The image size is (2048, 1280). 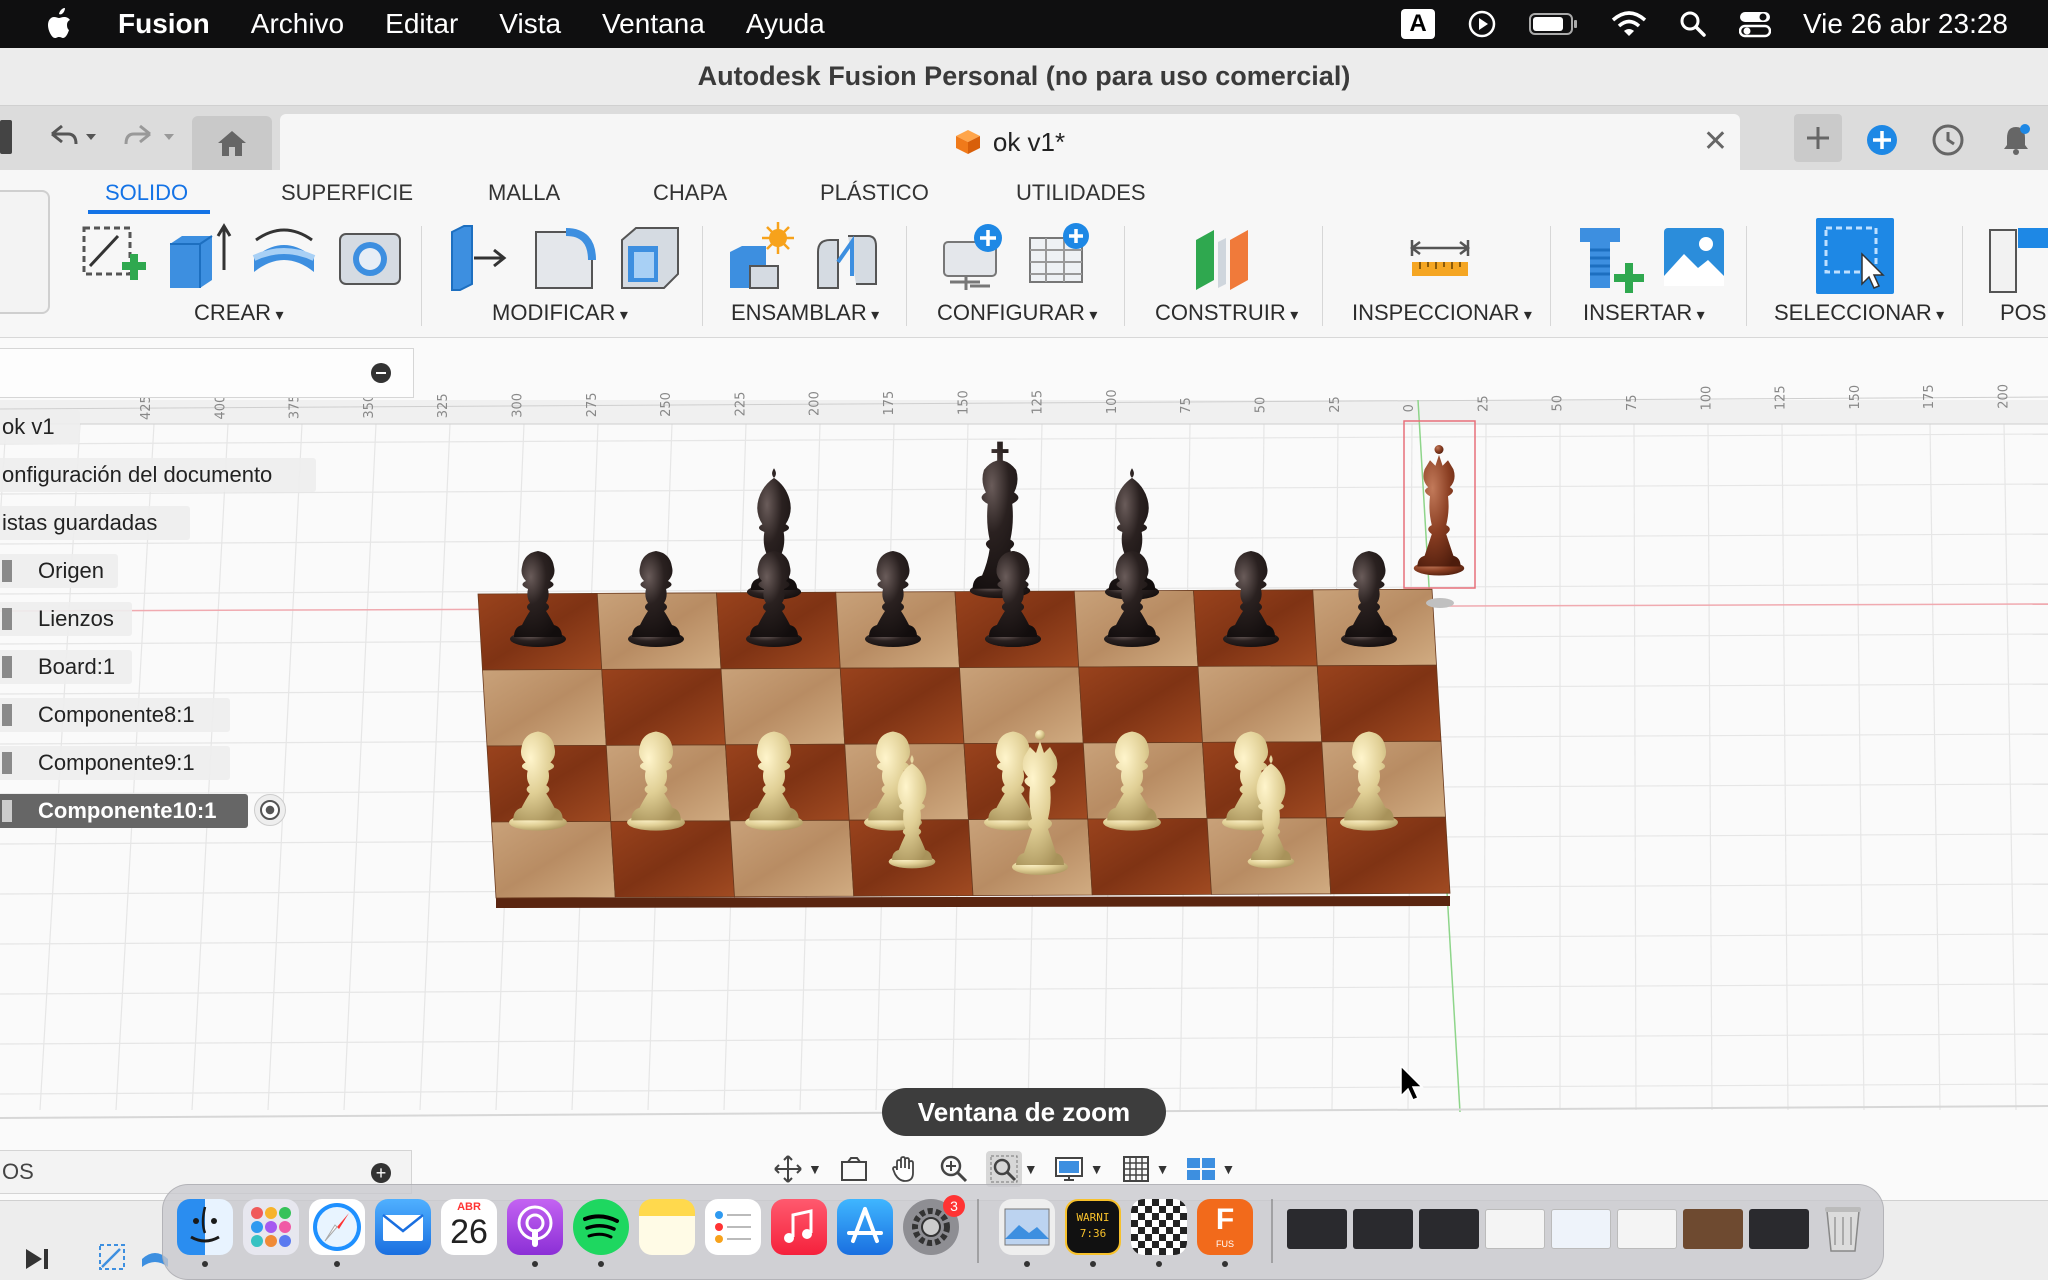 What do you see at coordinates (760, 258) in the screenshot?
I see `new-component-icon` at bounding box center [760, 258].